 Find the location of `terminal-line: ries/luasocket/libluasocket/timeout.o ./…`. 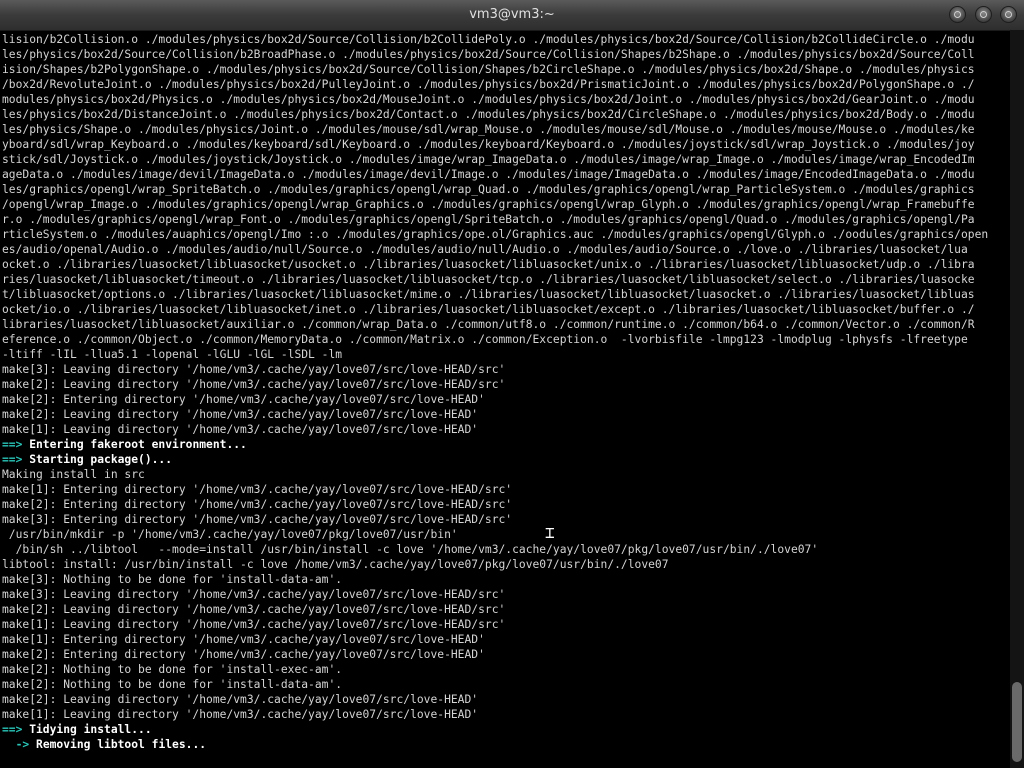

terminal-line: ries/luasocket/libluasocket/timeout.o ./… is located at coordinates (506, 279).